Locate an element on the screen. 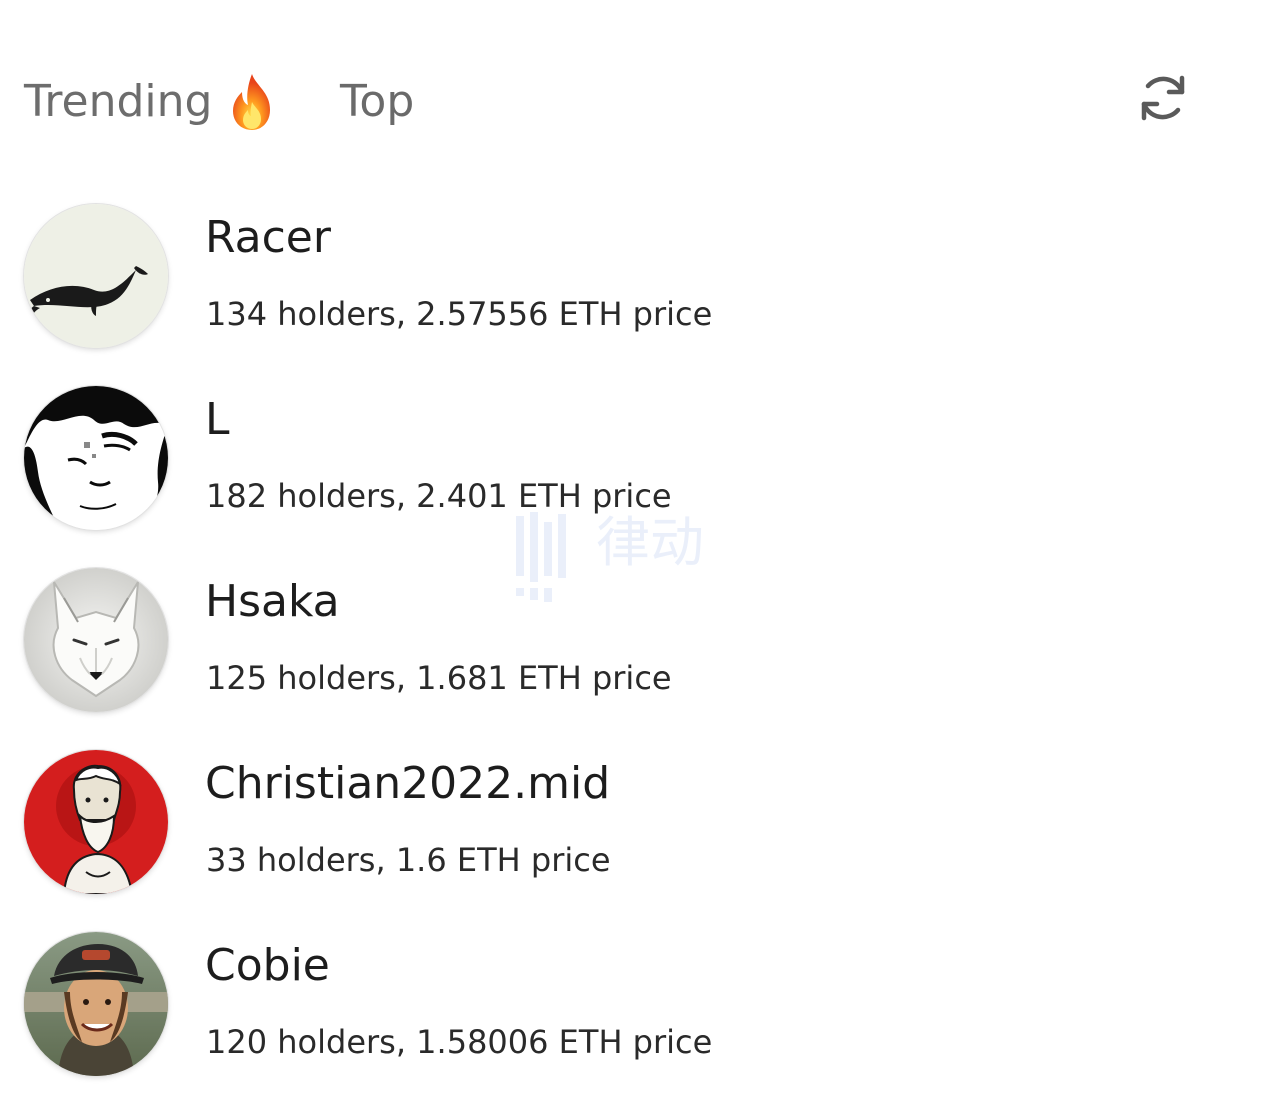  avatar-racer is located at coordinates (96, 276).